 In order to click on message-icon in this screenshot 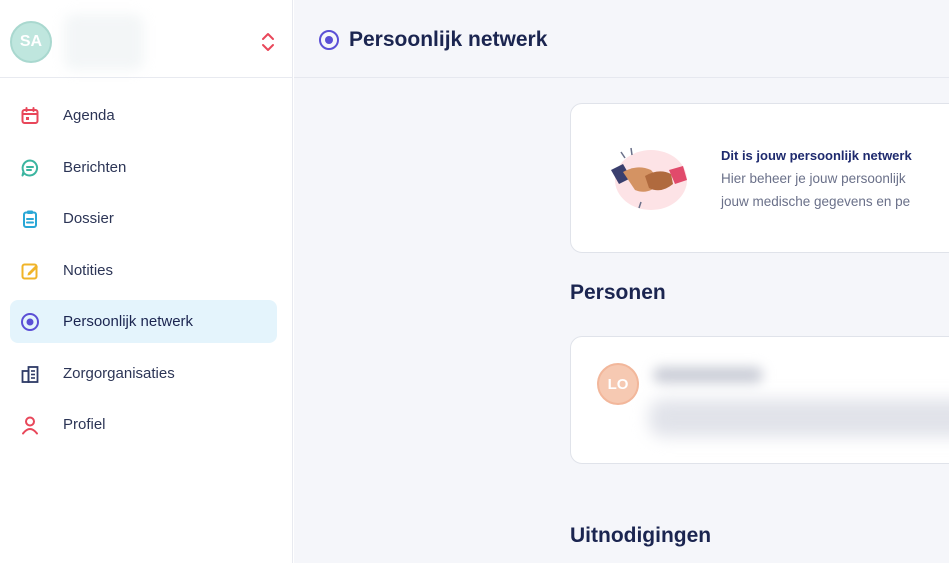, I will do `click(30, 167)`.